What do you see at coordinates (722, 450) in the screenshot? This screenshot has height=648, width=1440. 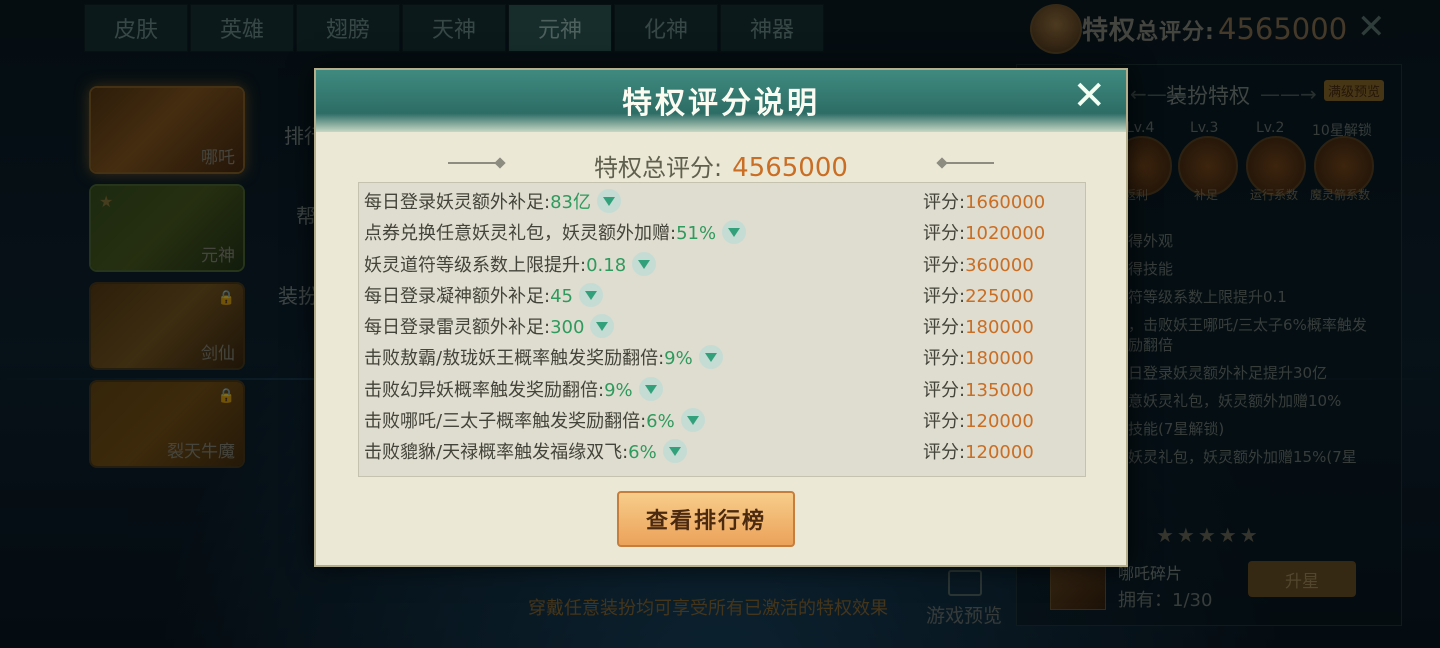 I see `list-item: 击败貔貅/天禄概率触发福缘双飞:6% 评分:120000` at bounding box center [722, 450].